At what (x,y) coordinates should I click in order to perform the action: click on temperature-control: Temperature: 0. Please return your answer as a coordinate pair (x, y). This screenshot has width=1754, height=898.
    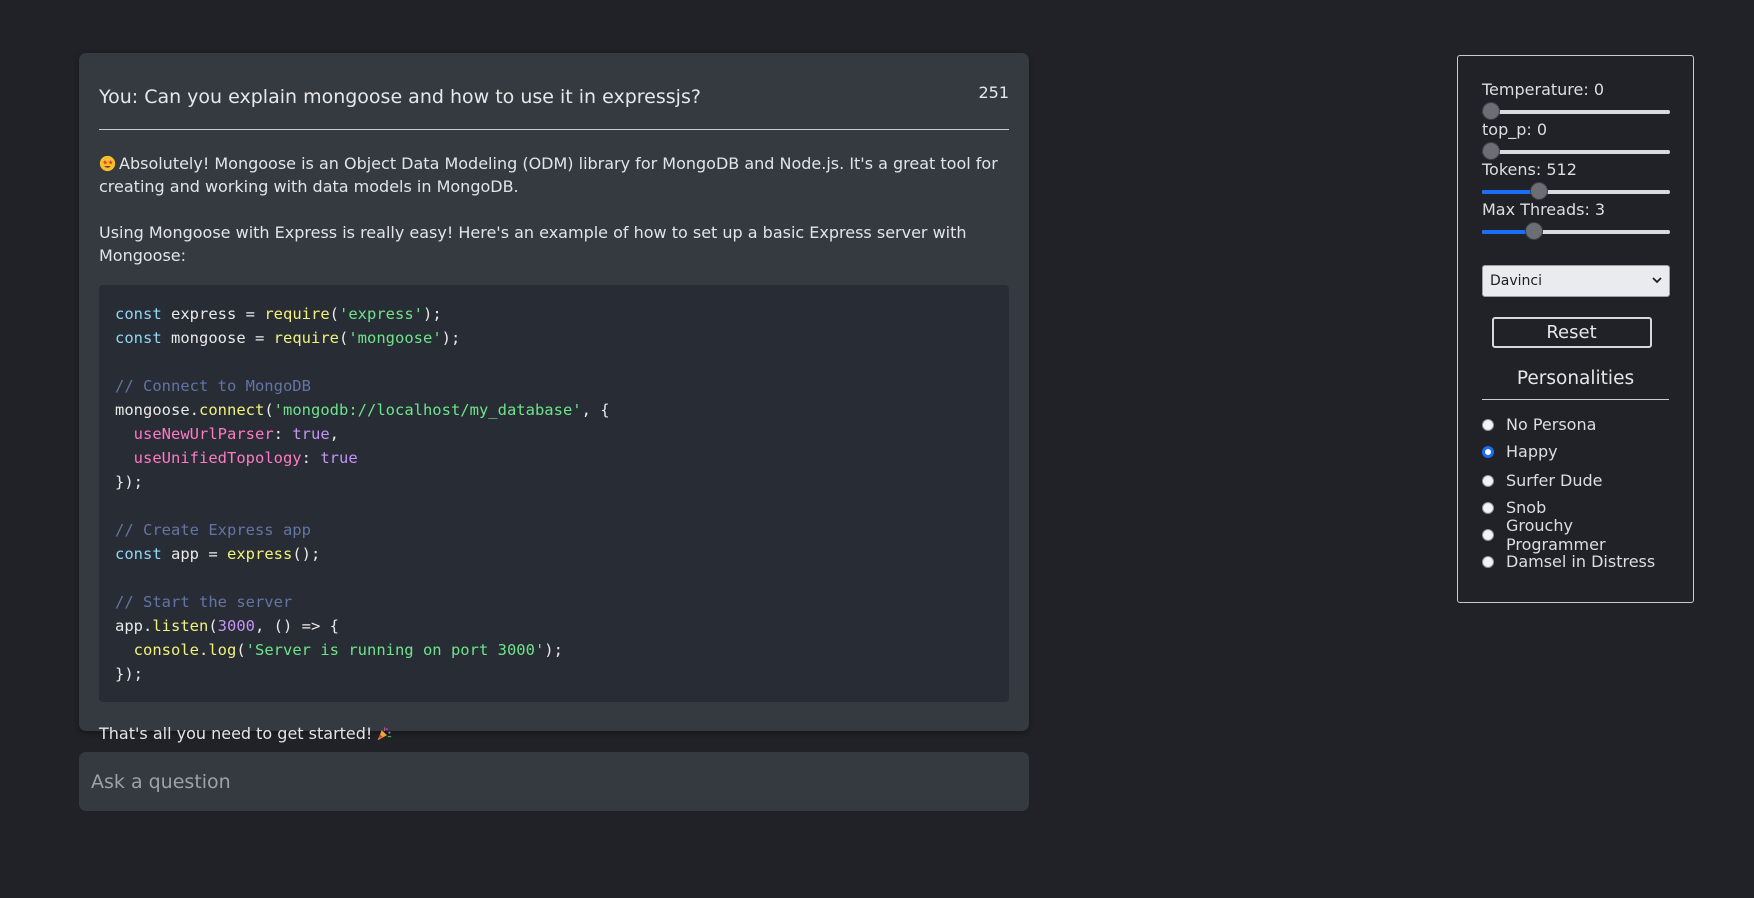
    Looking at the image, I should click on (1576, 101).